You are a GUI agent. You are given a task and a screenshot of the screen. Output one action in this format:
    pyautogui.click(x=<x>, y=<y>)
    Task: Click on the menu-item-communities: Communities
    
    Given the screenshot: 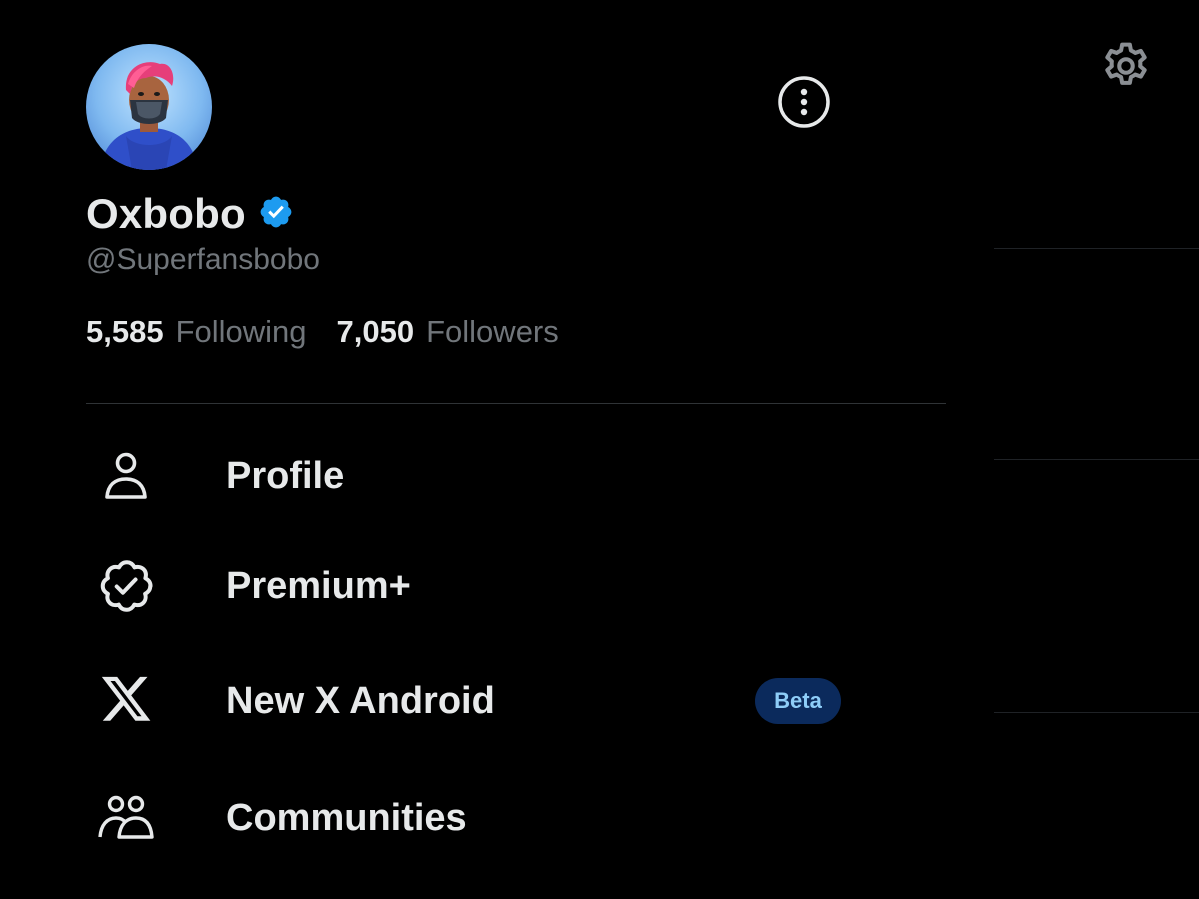 What is the action you would take?
    pyautogui.click(x=516, y=818)
    